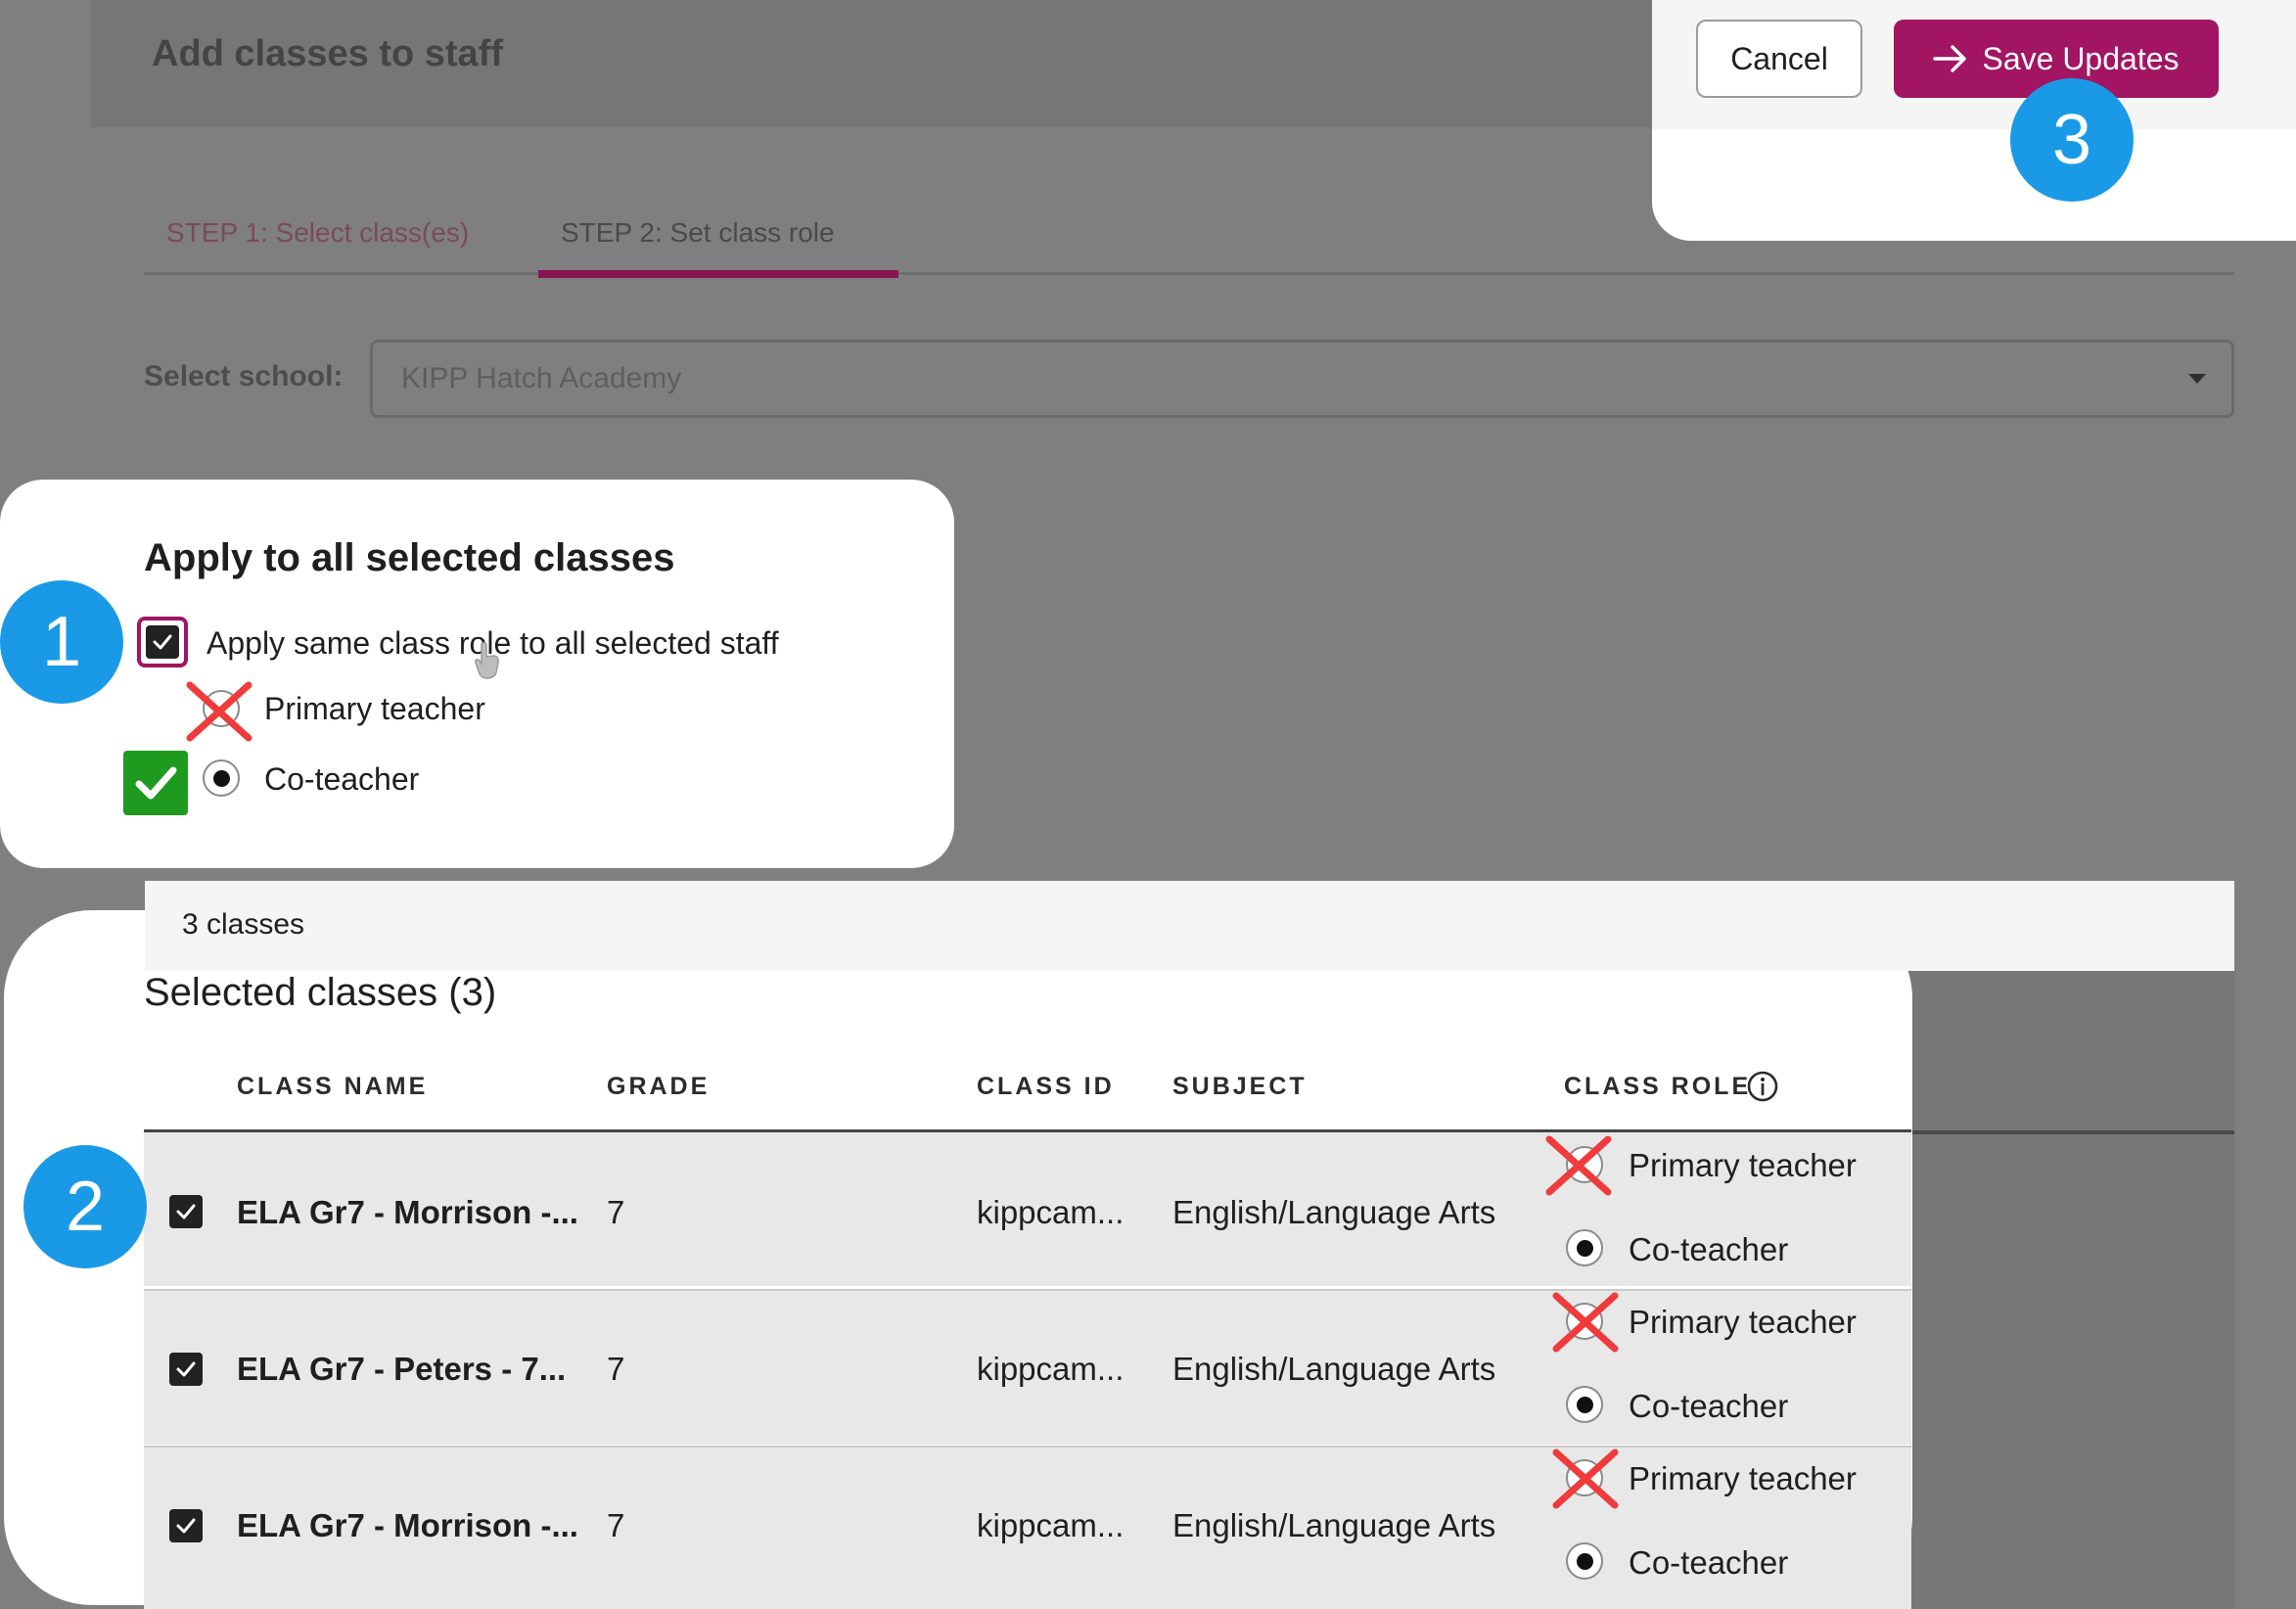 Image resolution: width=2296 pixels, height=1609 pixels. What do you see at coordinates (61, 642) in the screenshot?
I see `step-badge-1: 1` at bounding box center [61, 642].